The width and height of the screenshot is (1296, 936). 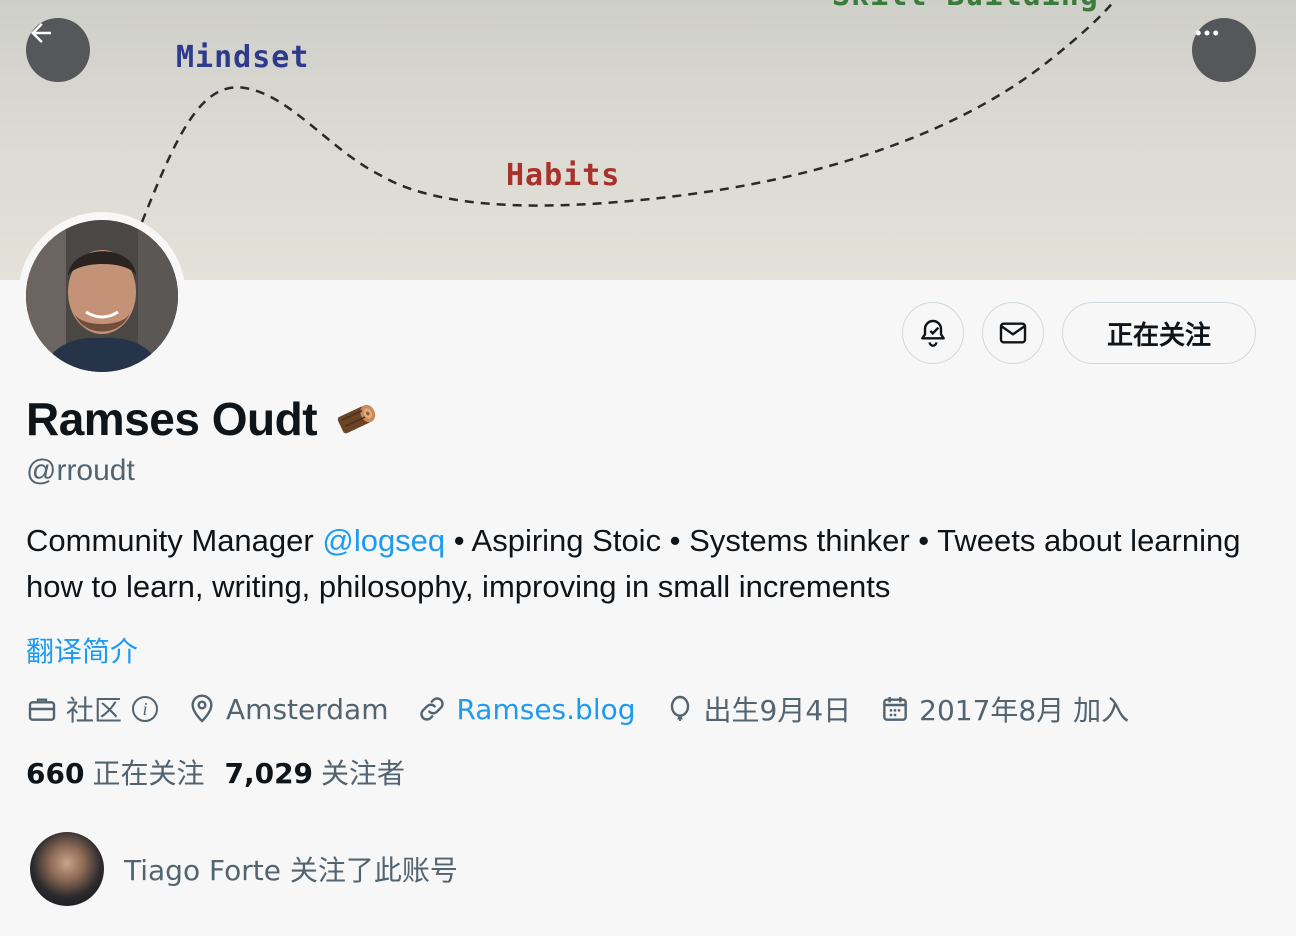 I want to click on following-button: 正在关注, so click(x=1159, y=333).